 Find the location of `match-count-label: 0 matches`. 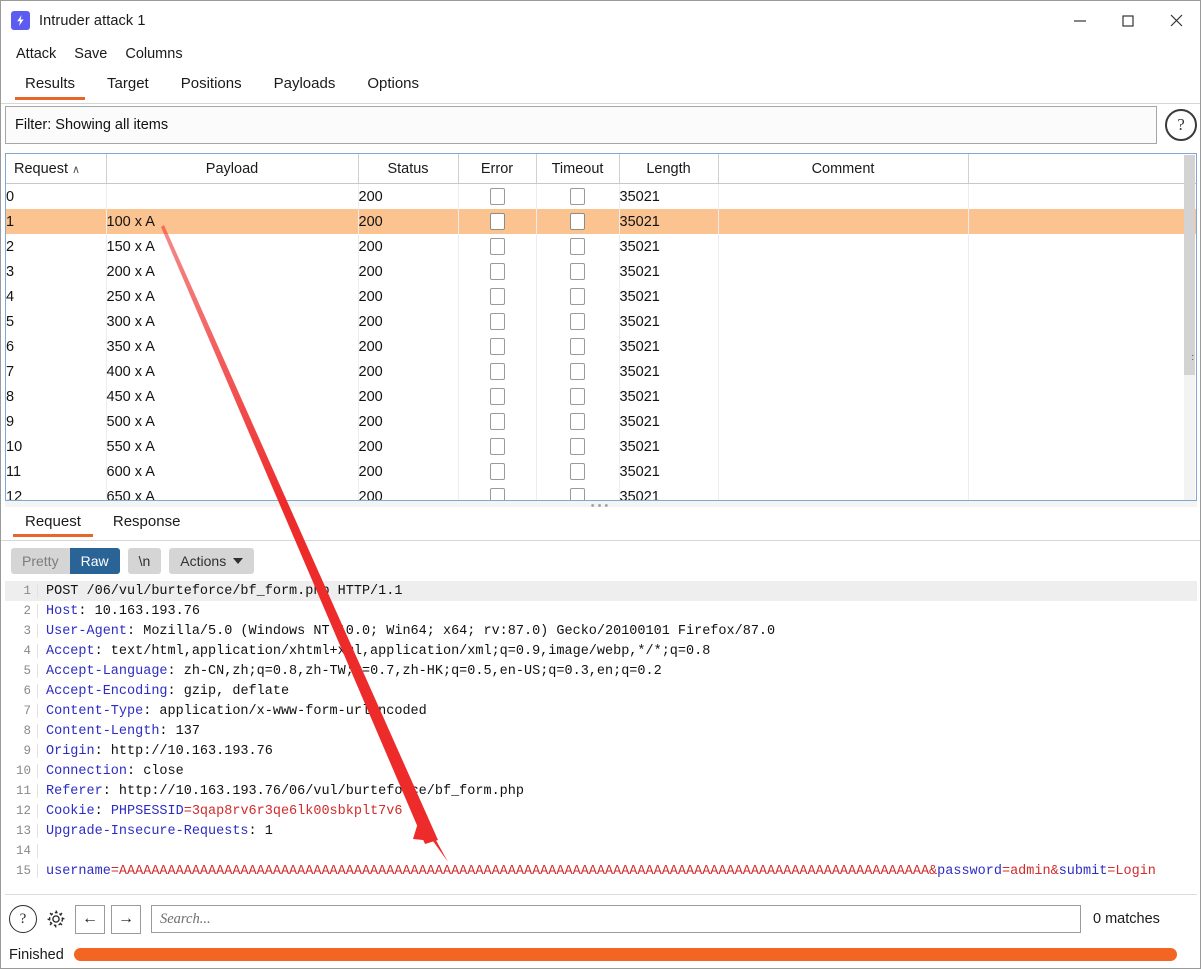

match-count-label: 0 matches is located at coordinates (1126, 919).